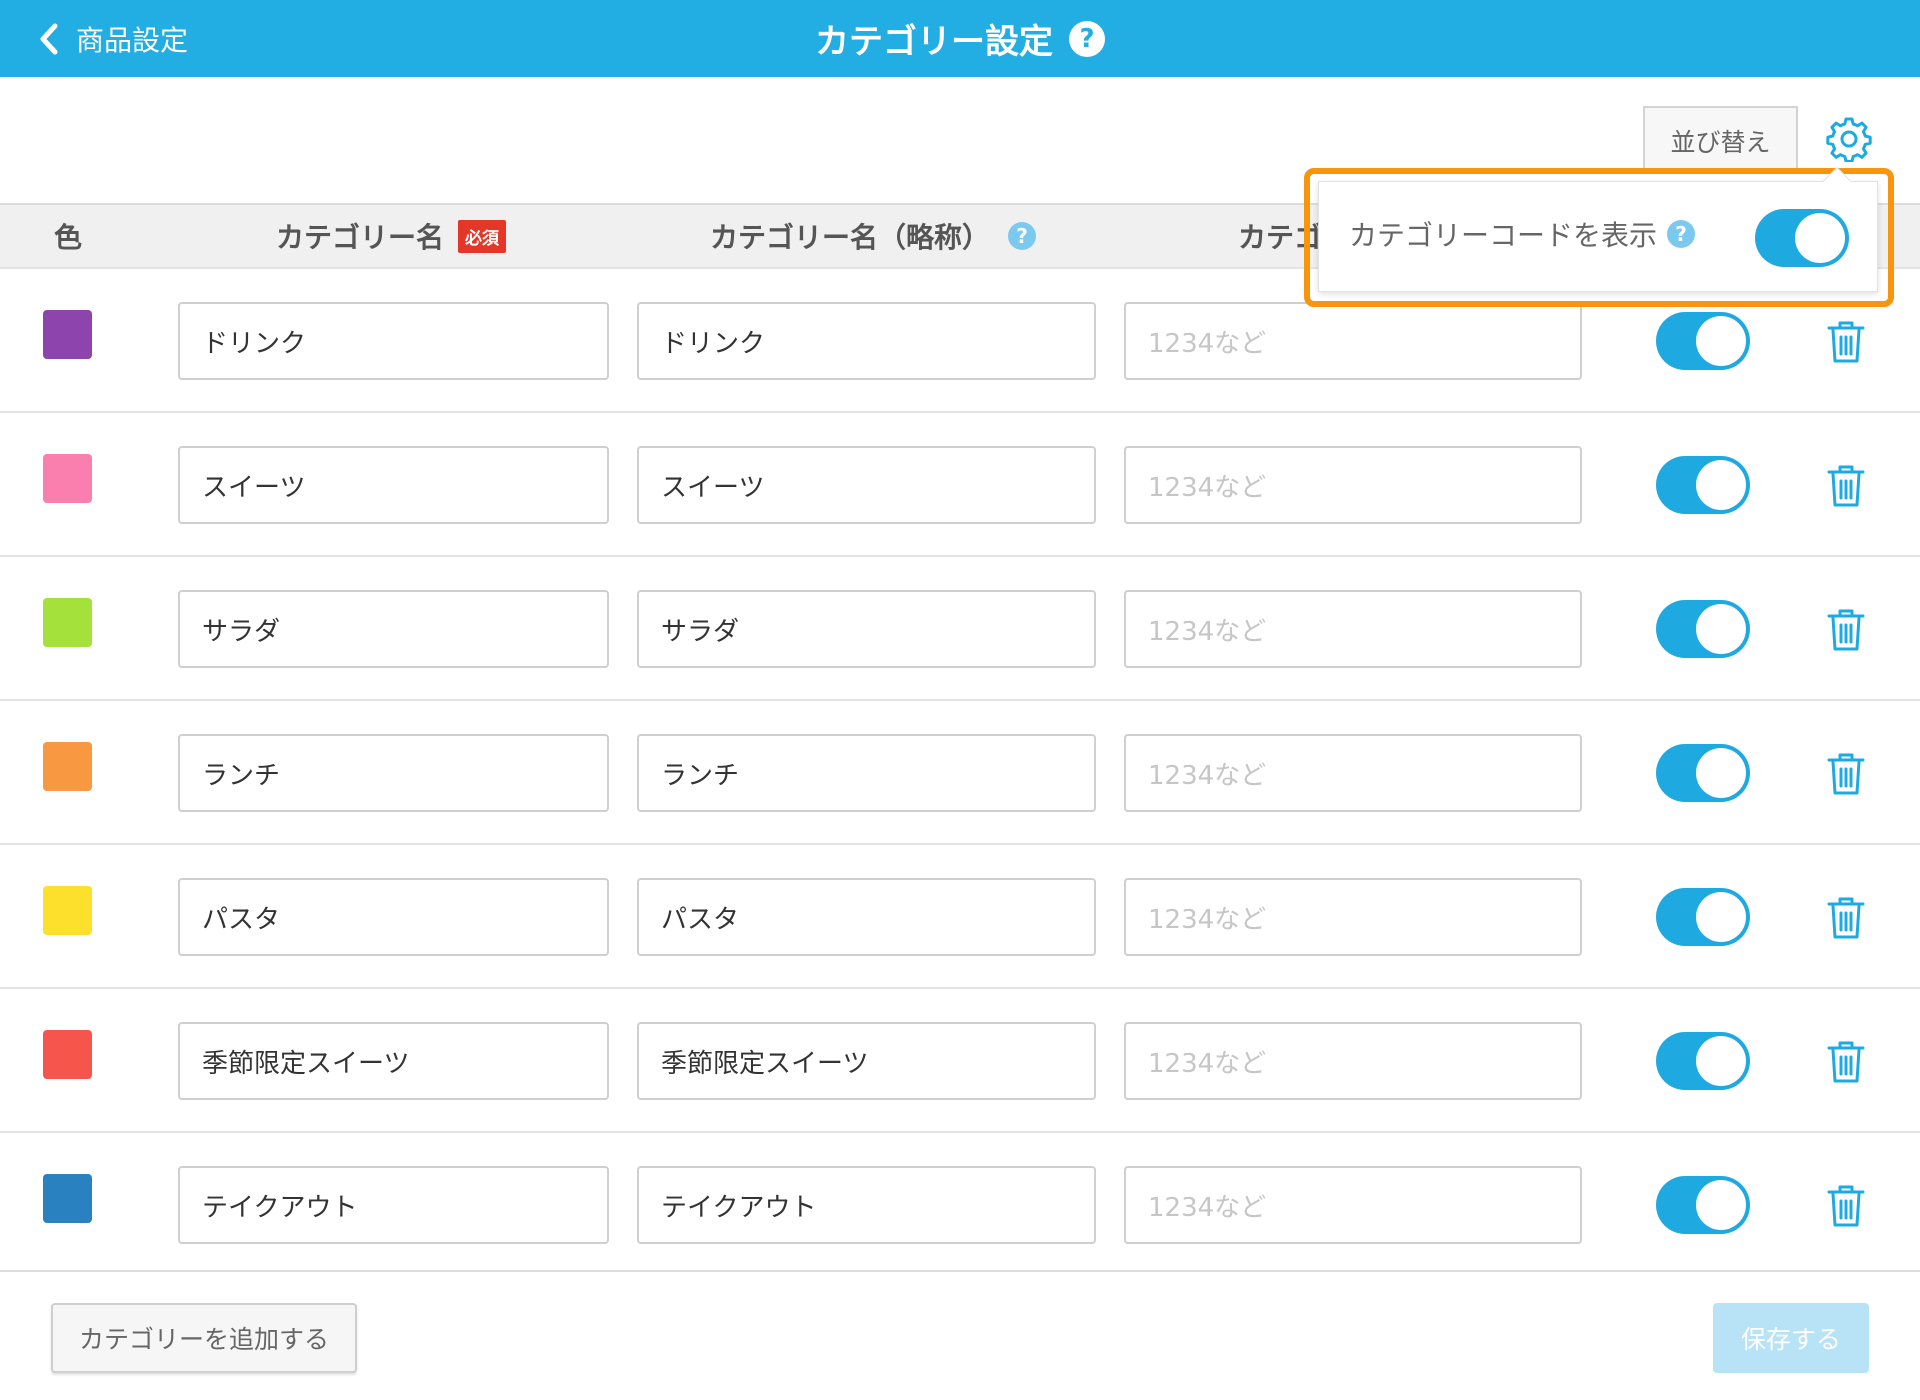 The image size is (1920, 1400). I want to click on header-name: カテゴリー名 必須, so click(391, 236).